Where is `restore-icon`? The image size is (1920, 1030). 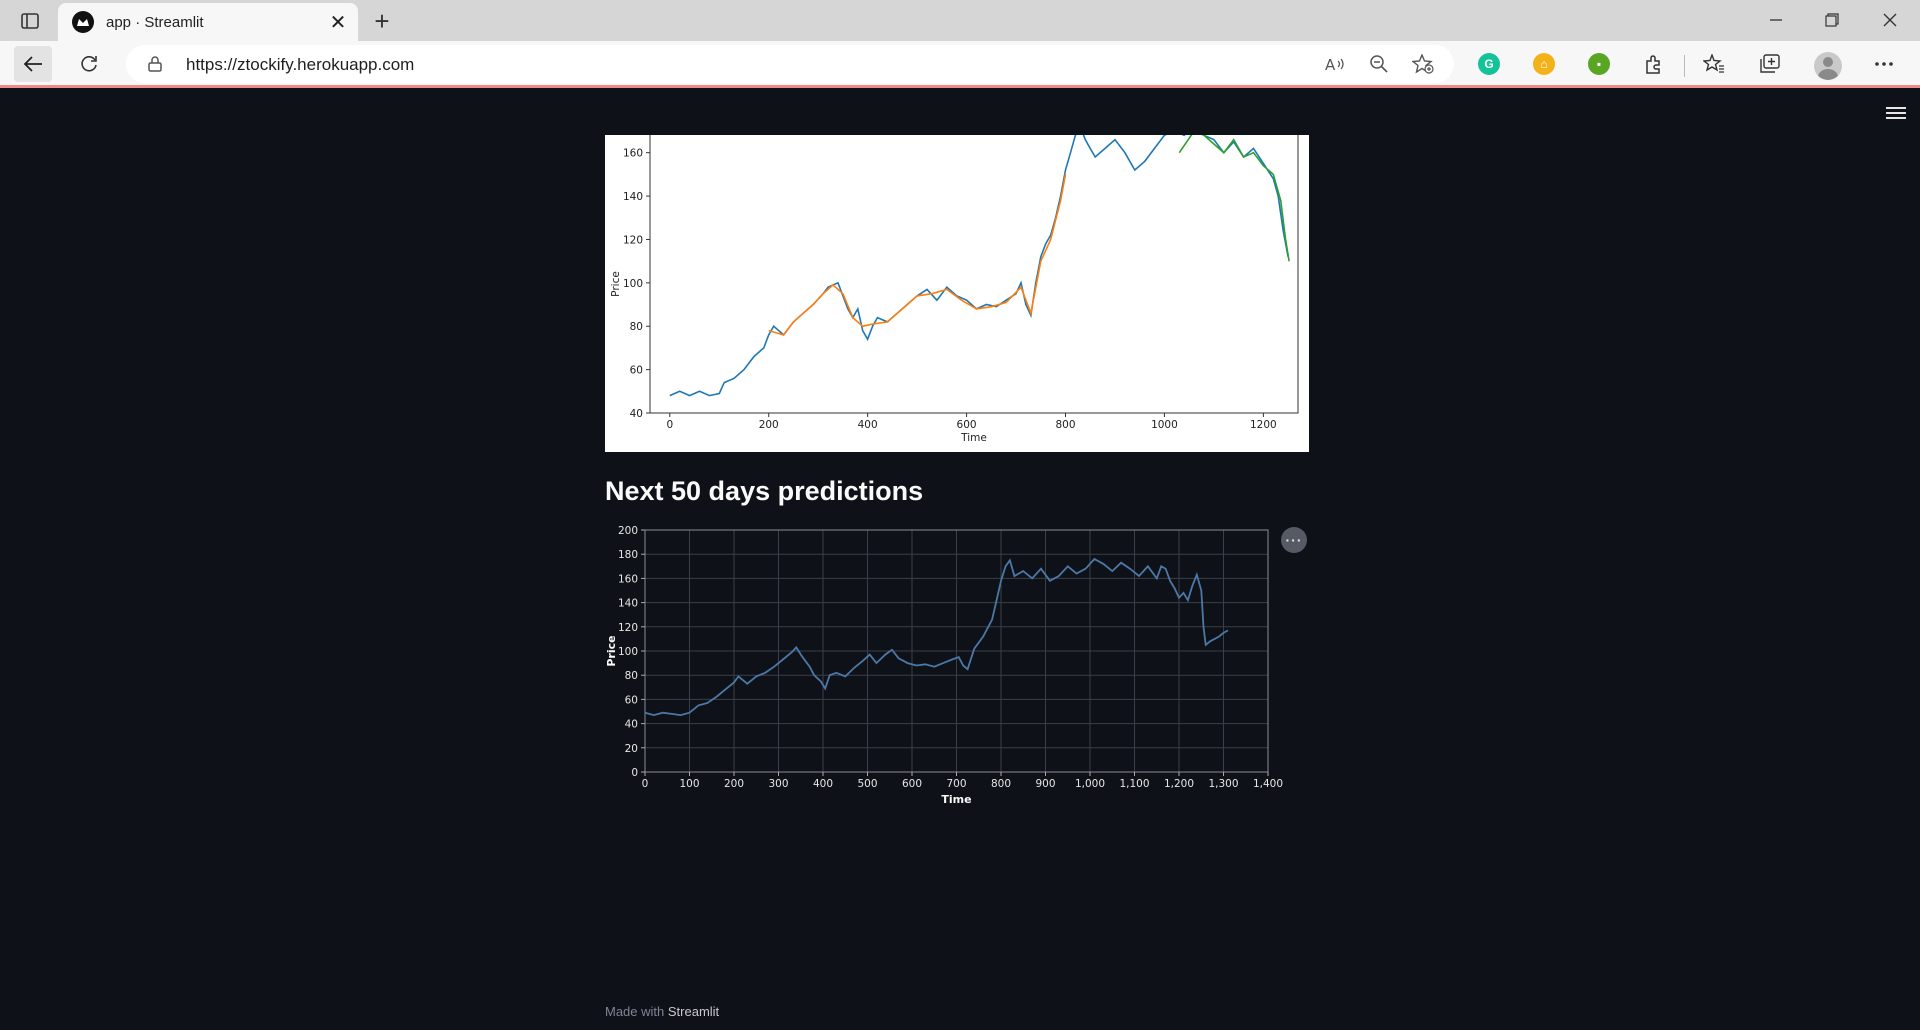
restore-icon is located at coordinates (1832, 20).